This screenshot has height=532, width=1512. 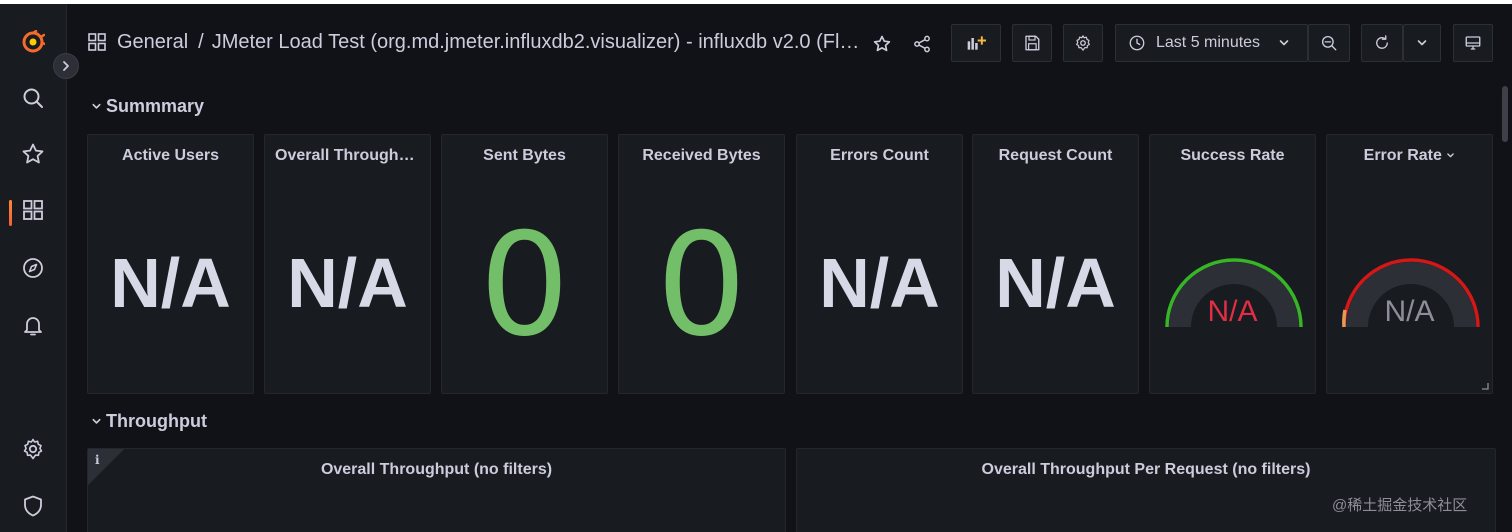 I want to click on time-range-picker: Last 5 minutes, so click(x=1211, y=43).